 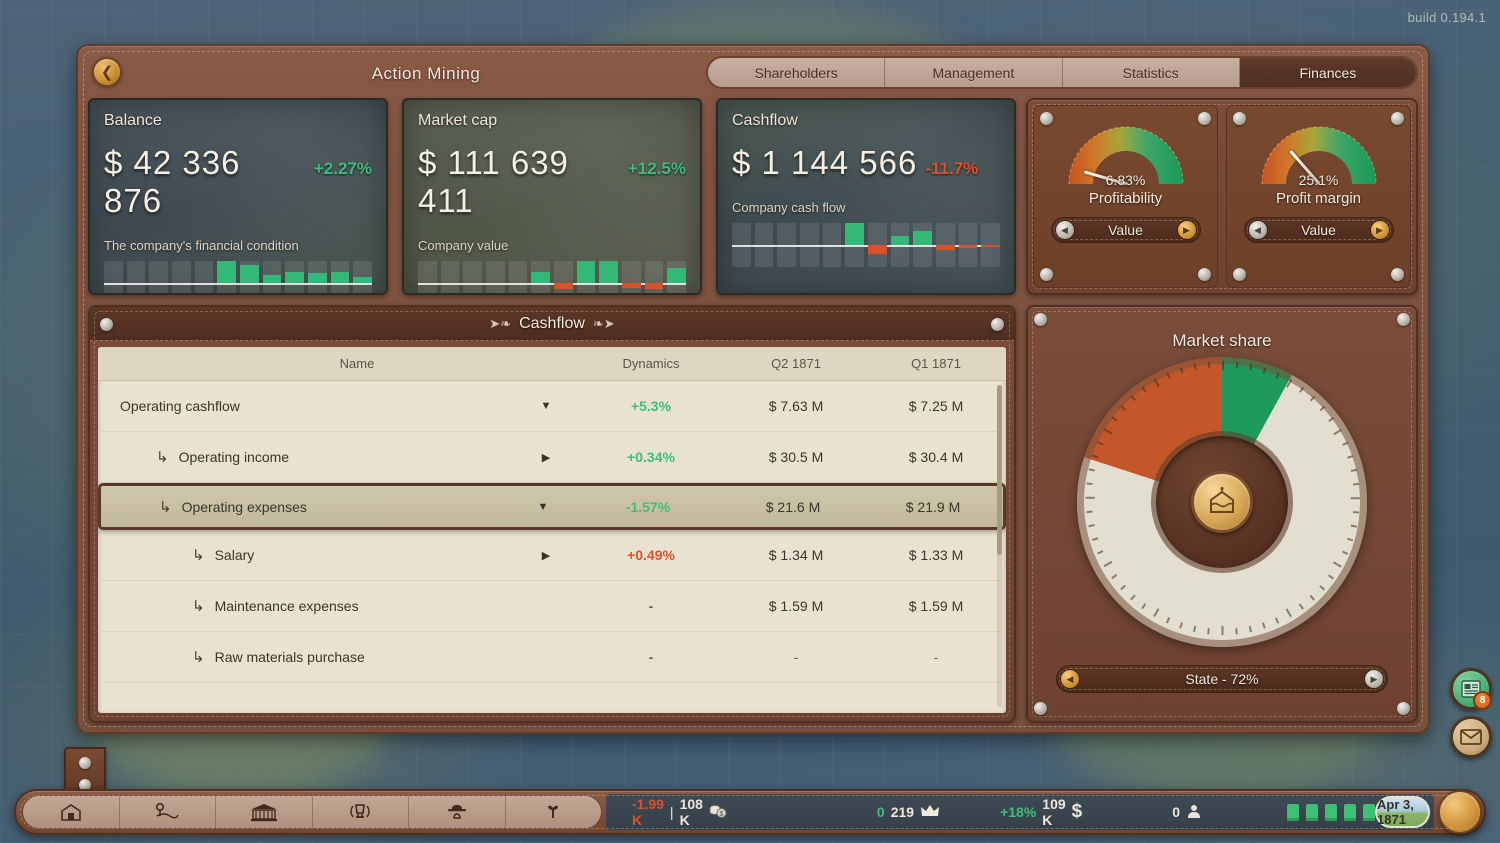 I want to click on money-roll-icon: $, so click(x=718, y=812).